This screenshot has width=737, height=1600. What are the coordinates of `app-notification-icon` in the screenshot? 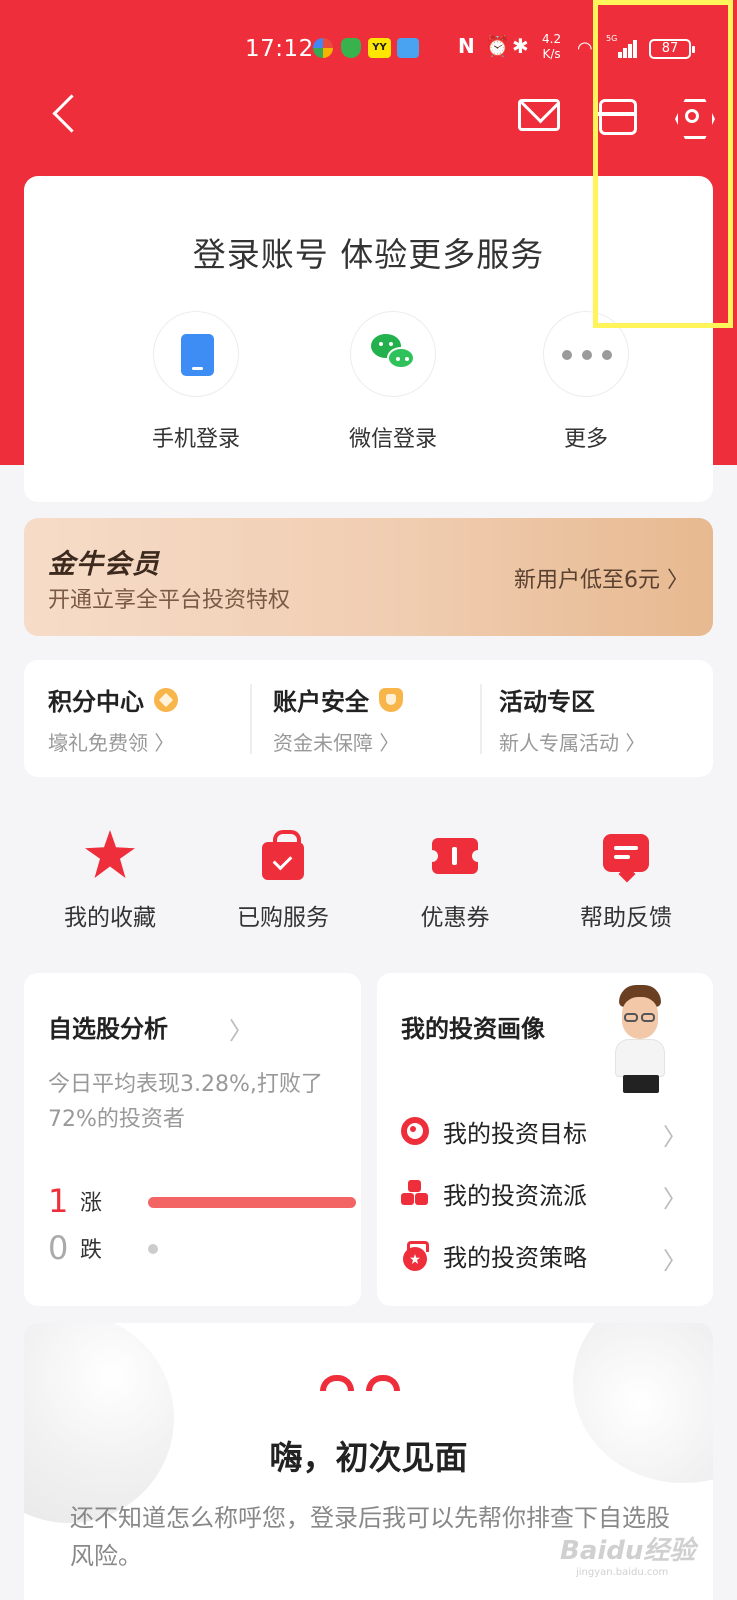 It's located at (323, 48).